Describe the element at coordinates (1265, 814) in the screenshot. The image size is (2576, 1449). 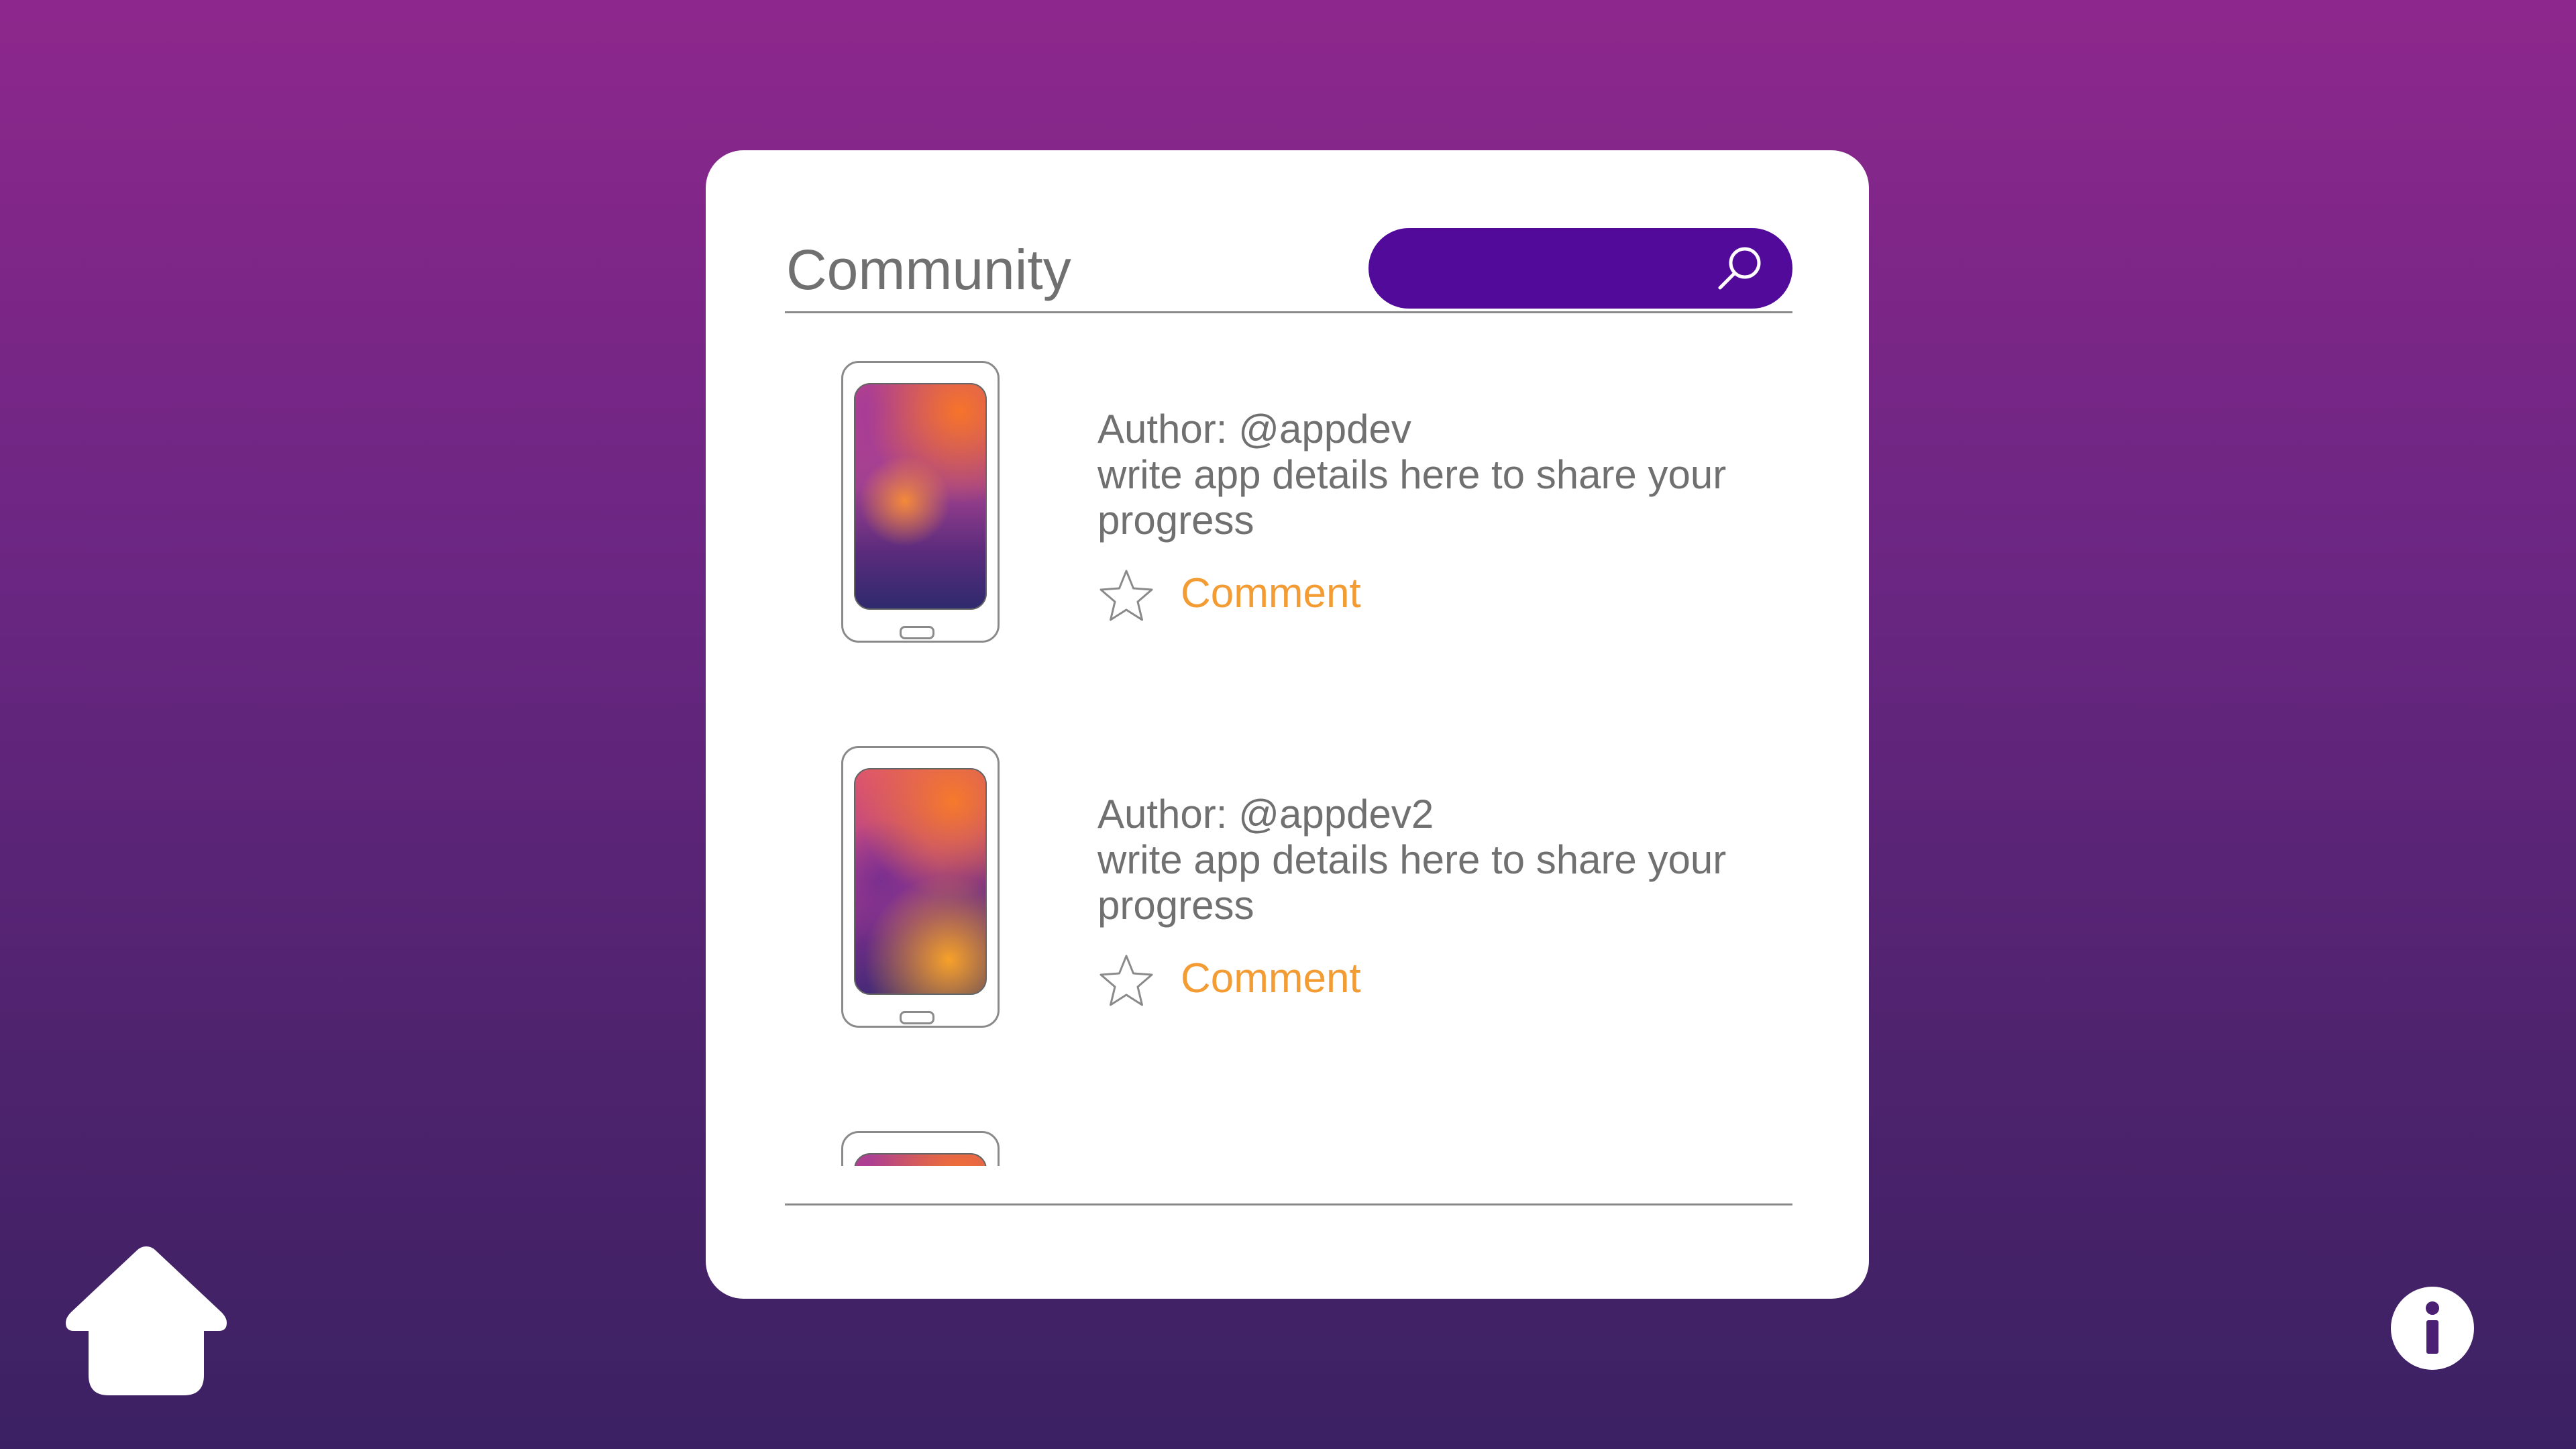
I see `post-author: Author: @appdev2` at that location.